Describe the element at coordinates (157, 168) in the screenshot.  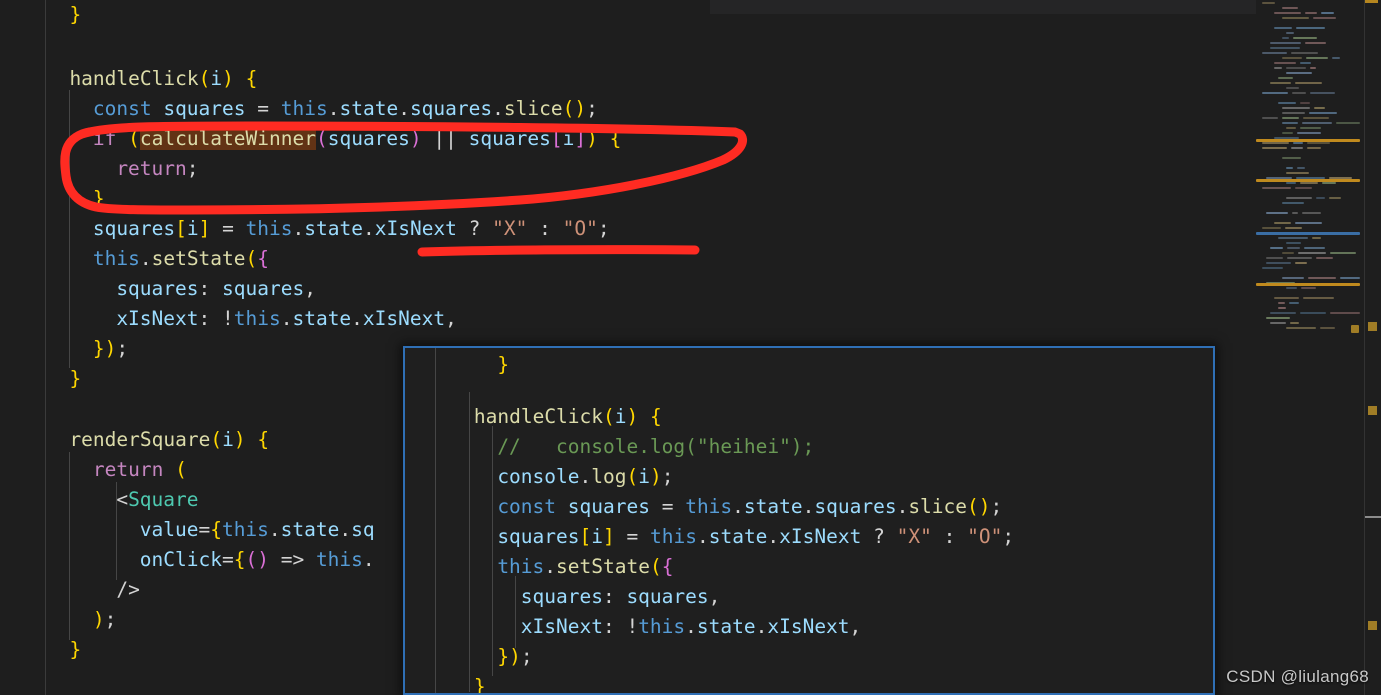
I see `code-line: return;` at that location.